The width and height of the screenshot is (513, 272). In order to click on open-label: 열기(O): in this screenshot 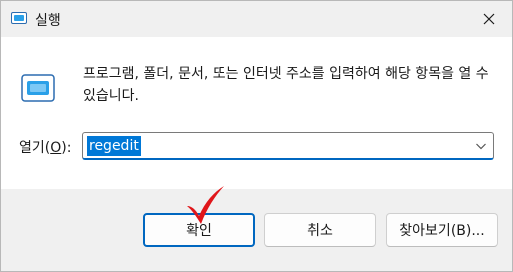, I will do `click(45, 147)`.